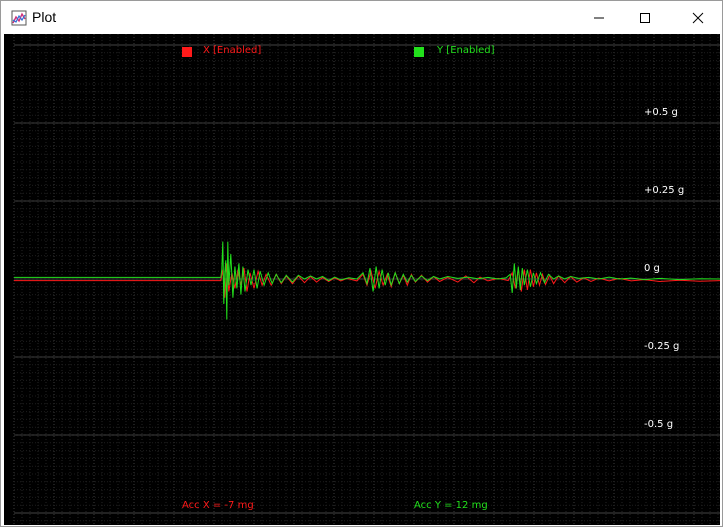  I want to click on maximize-icon, so click(645, 17).